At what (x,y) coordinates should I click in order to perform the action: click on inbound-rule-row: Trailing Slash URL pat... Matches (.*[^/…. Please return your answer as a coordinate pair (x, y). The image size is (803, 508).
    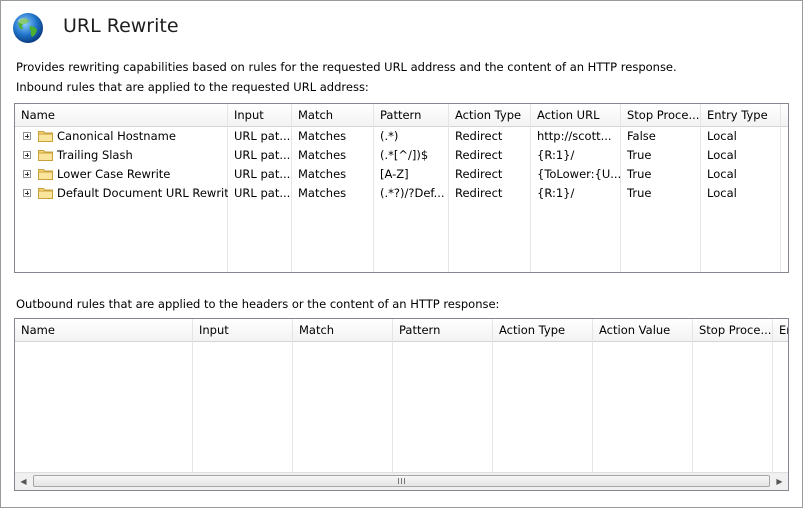
    Looking at the image, I should click on (401, 155).